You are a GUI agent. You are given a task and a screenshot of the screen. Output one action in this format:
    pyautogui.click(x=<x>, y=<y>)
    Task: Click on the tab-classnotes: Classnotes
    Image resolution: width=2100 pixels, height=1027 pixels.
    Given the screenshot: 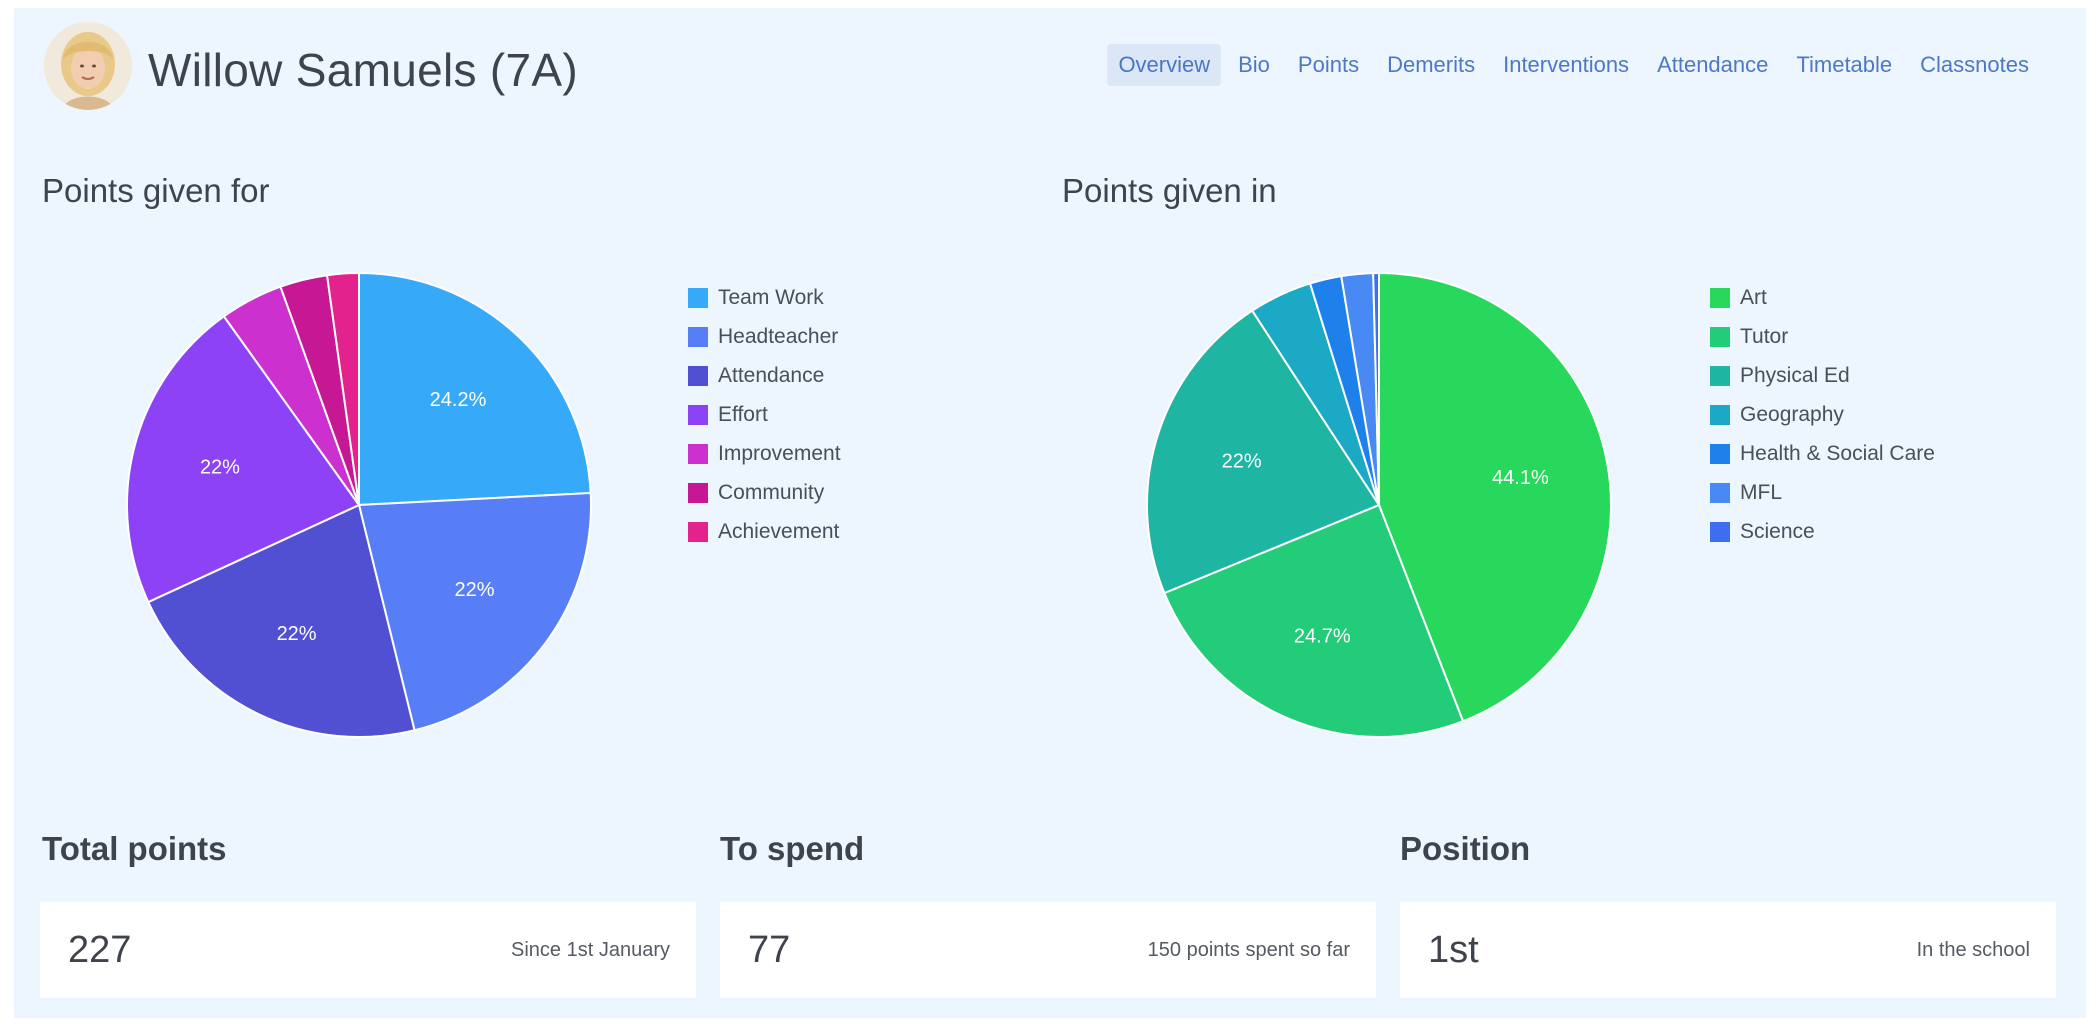 What is the action you would take?
    pyautogui.click(x=1974, y=65)
    